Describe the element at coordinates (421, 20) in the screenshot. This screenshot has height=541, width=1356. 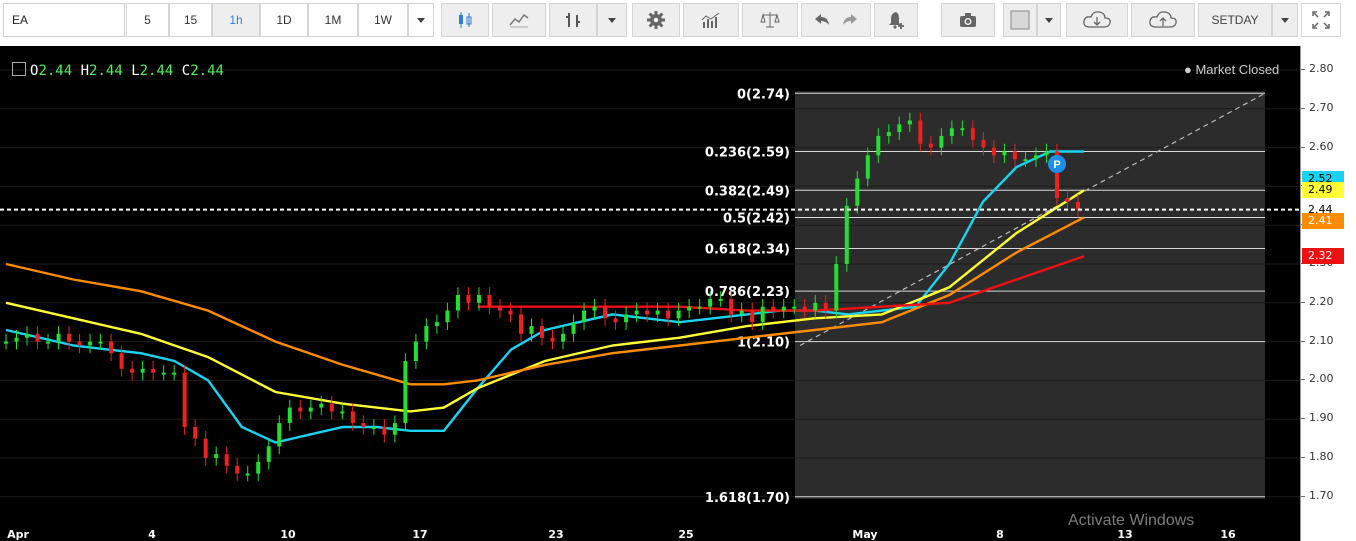
I see `interval-dropdown` at that location.